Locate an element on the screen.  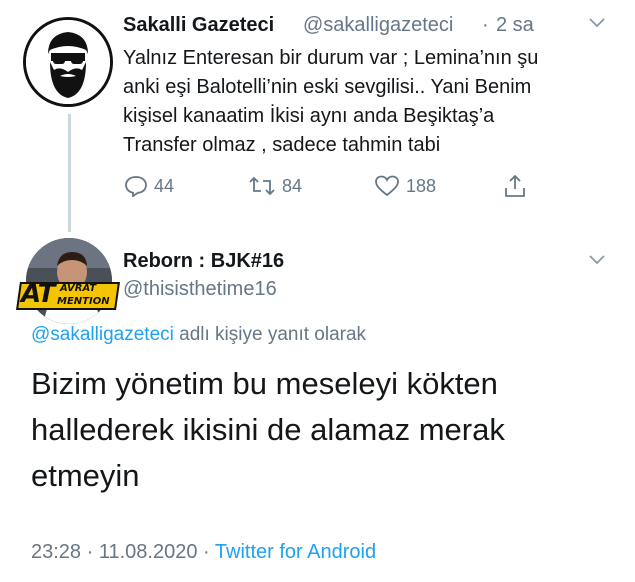
tweet1-display-name: Sakalli Gazeteci is located at coordinates (198, 25).